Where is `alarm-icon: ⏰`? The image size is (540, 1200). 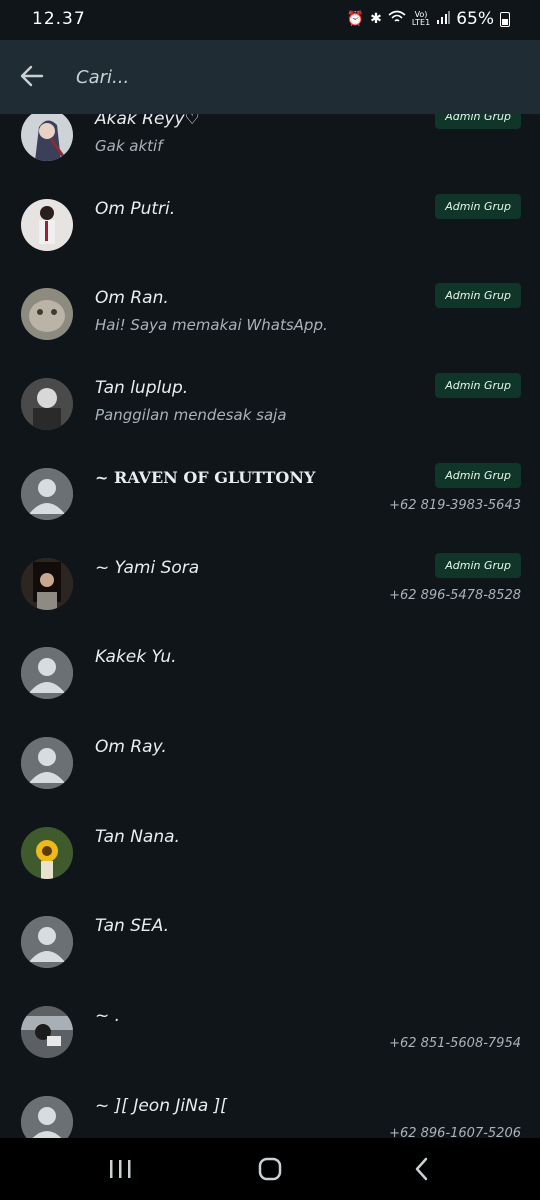 alarm-icon: ⏰ is located at coordinates (355, 19).